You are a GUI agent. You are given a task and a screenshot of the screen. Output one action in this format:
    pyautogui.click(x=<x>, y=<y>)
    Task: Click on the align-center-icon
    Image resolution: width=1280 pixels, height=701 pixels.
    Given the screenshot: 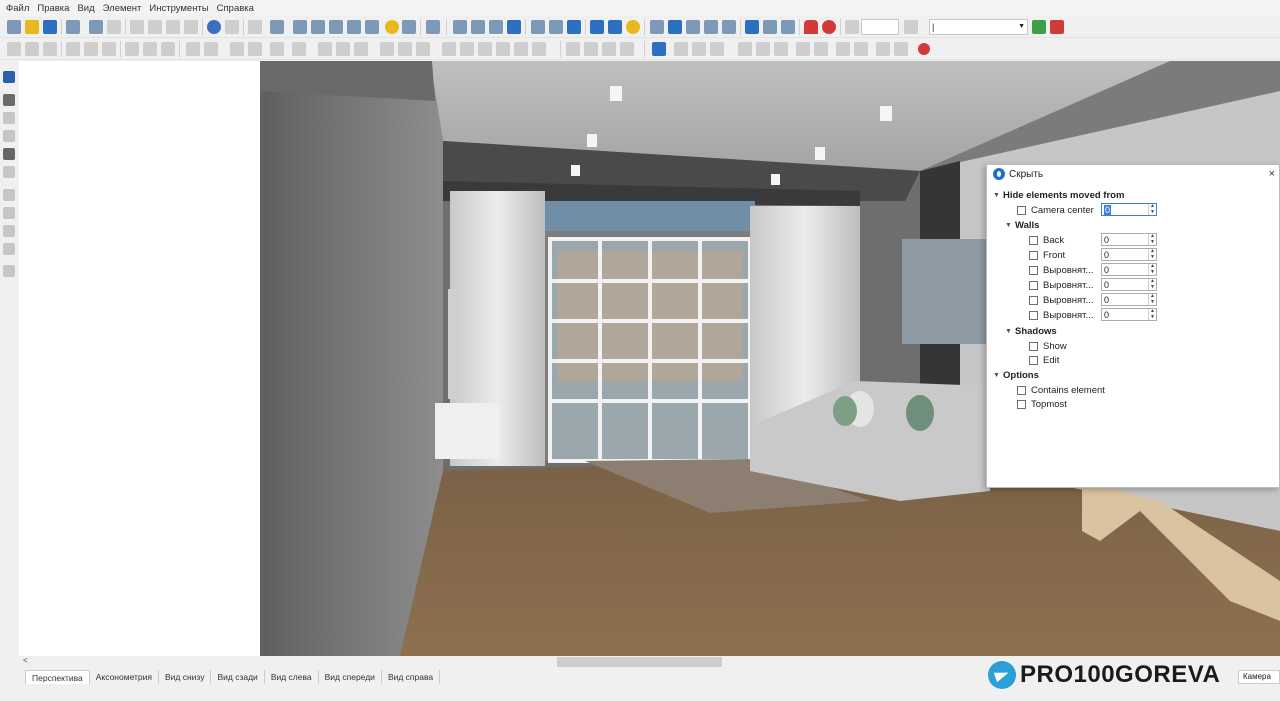 What is the action you would take?
    pyautogui.click(x=32, y=49)
    